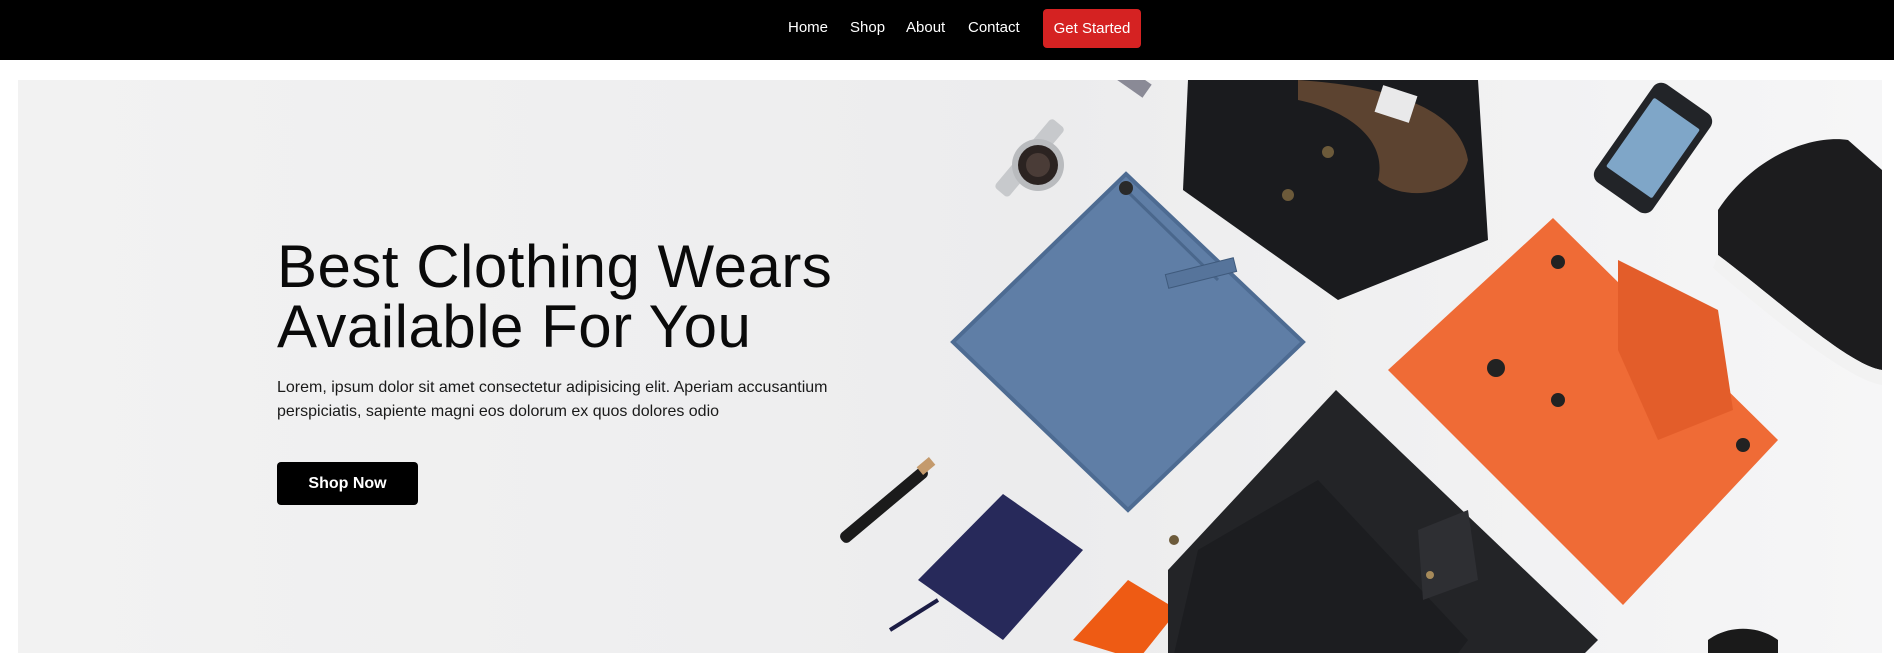 The width and height of the screenshot is (1894, 653). Describe the element at coordinates (1125, 616) in the screenshot. I see `orange-notebook-image` at that location.